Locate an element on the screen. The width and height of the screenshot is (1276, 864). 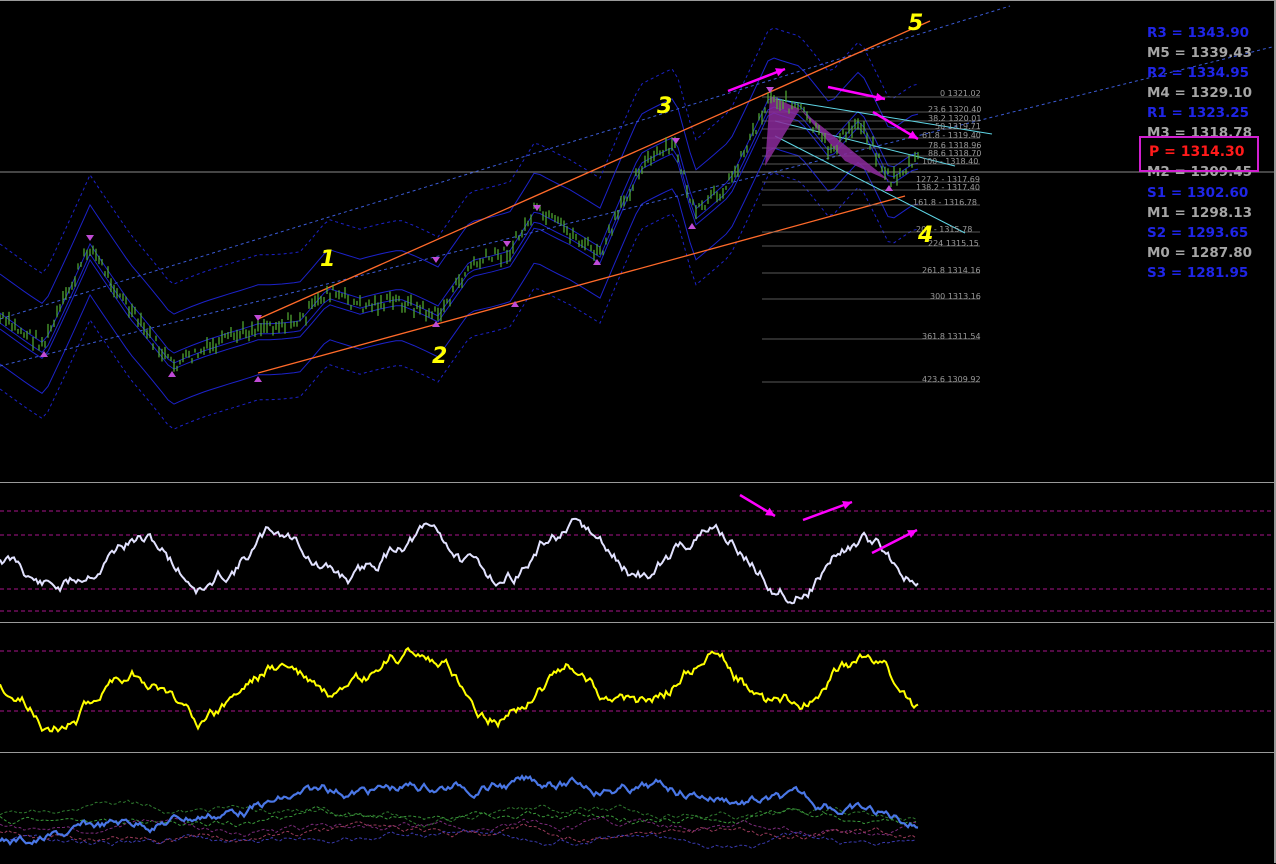
wave-label-1: 1 is located at coordinates (328, 259).